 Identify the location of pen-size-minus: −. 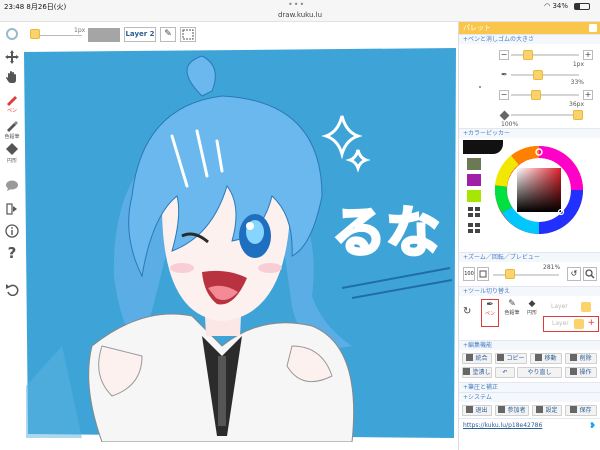
(504, 55).